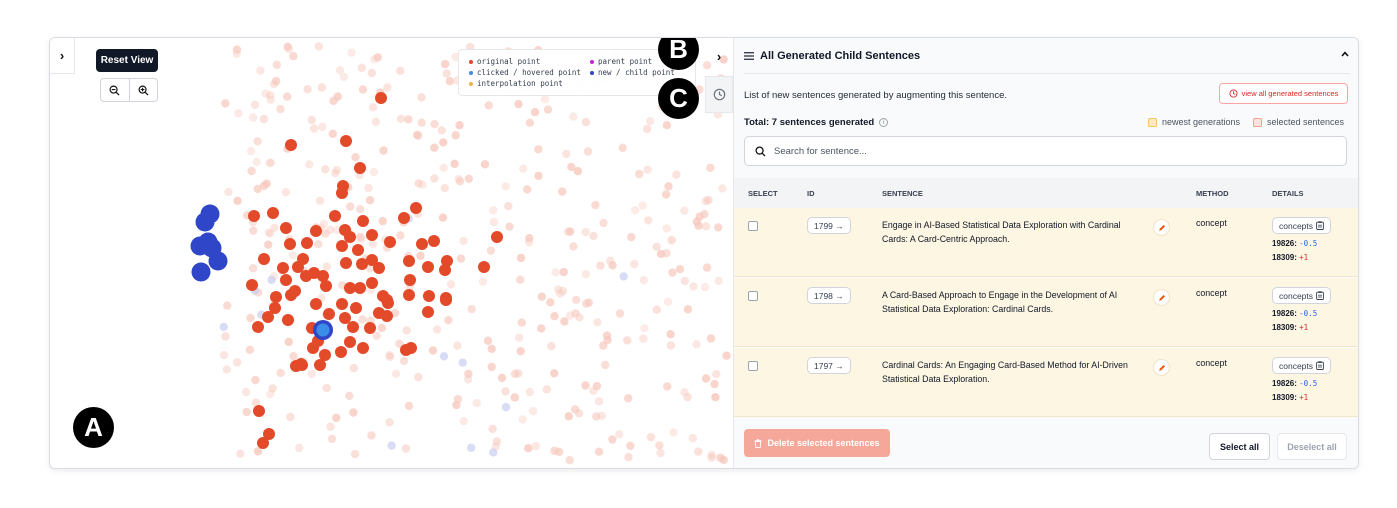 This screenshot has width=1397, height=508. What do you see at coordinates (817, 443) in the screenshot?
I see `delete-selected-button: Delete selected sentences` at bounding box center [817, 443].